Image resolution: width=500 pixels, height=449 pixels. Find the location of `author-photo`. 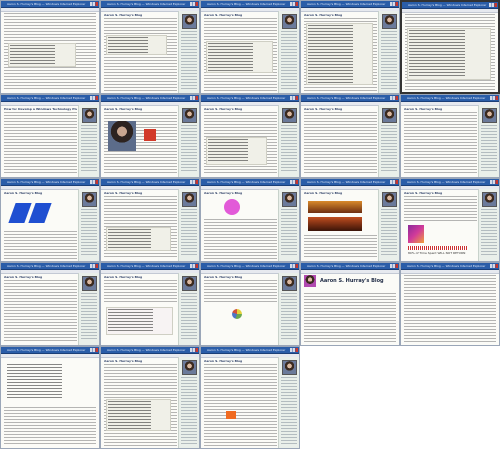

author-photo is located at coordinates (122, 136).